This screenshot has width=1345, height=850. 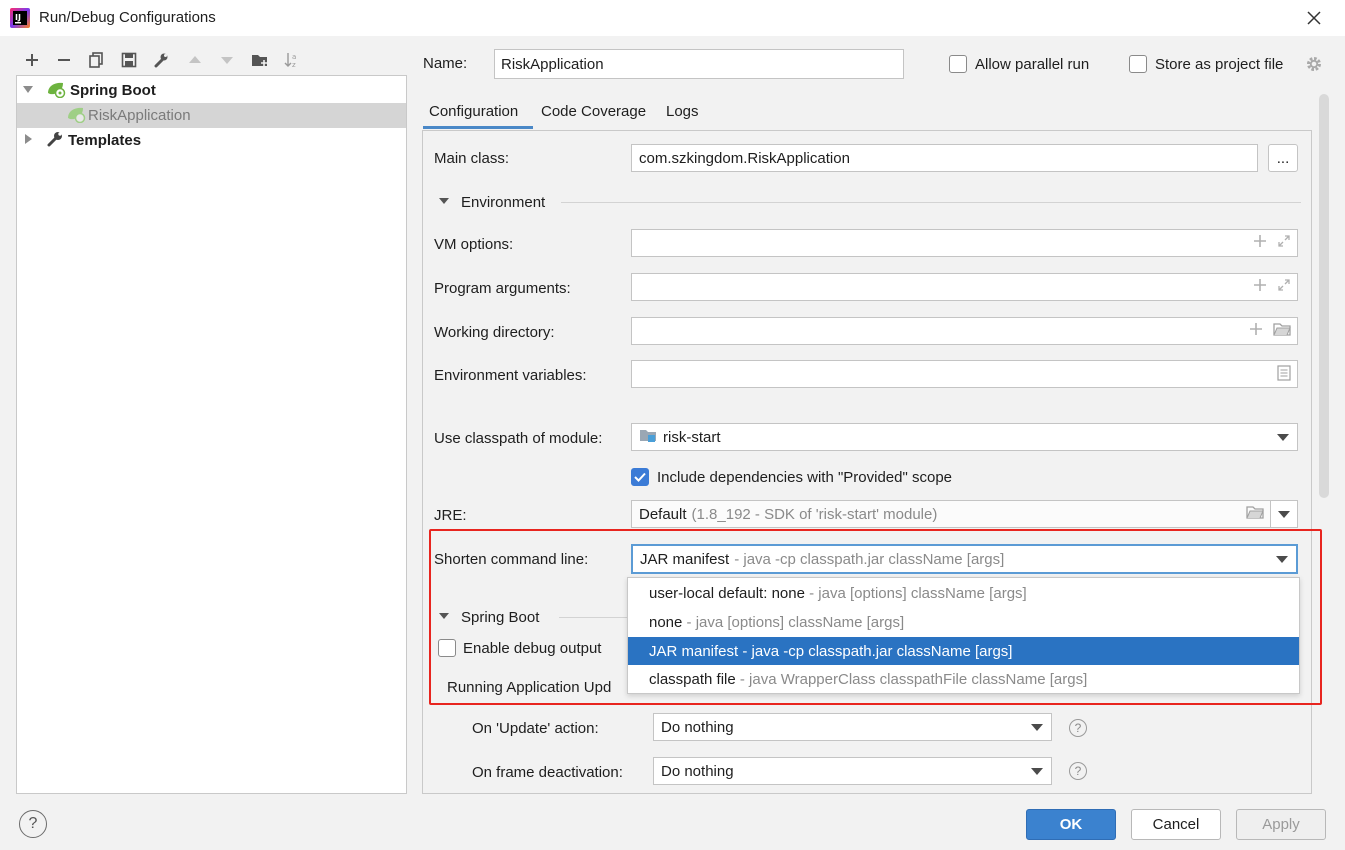 What do you see at coordinates (447, 648) in the screenshot?
I see `enable-debug-output-checkbox` at bounding box center [447, 648].